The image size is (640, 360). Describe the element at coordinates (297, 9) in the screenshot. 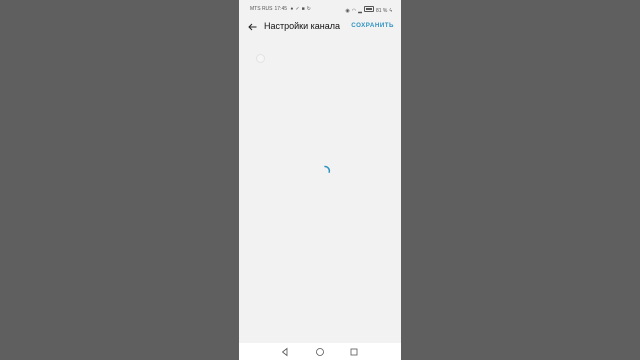

I see `check-icon: ✓` at that location.